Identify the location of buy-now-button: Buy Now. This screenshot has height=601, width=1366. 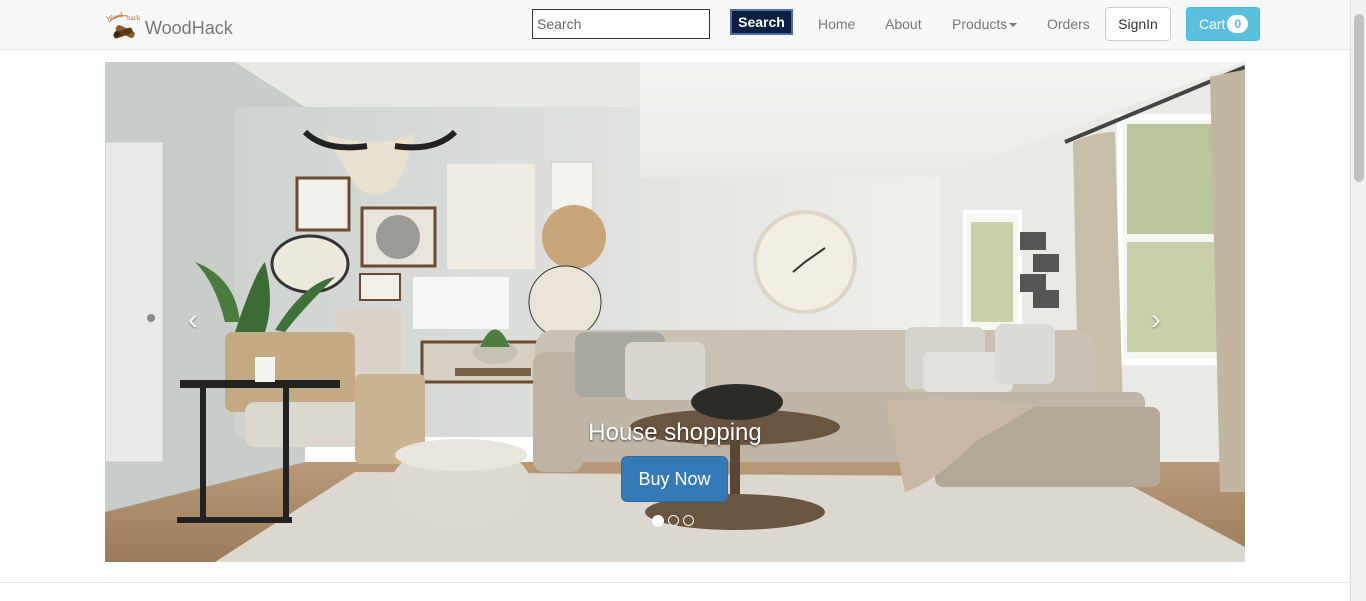
(674, 479).